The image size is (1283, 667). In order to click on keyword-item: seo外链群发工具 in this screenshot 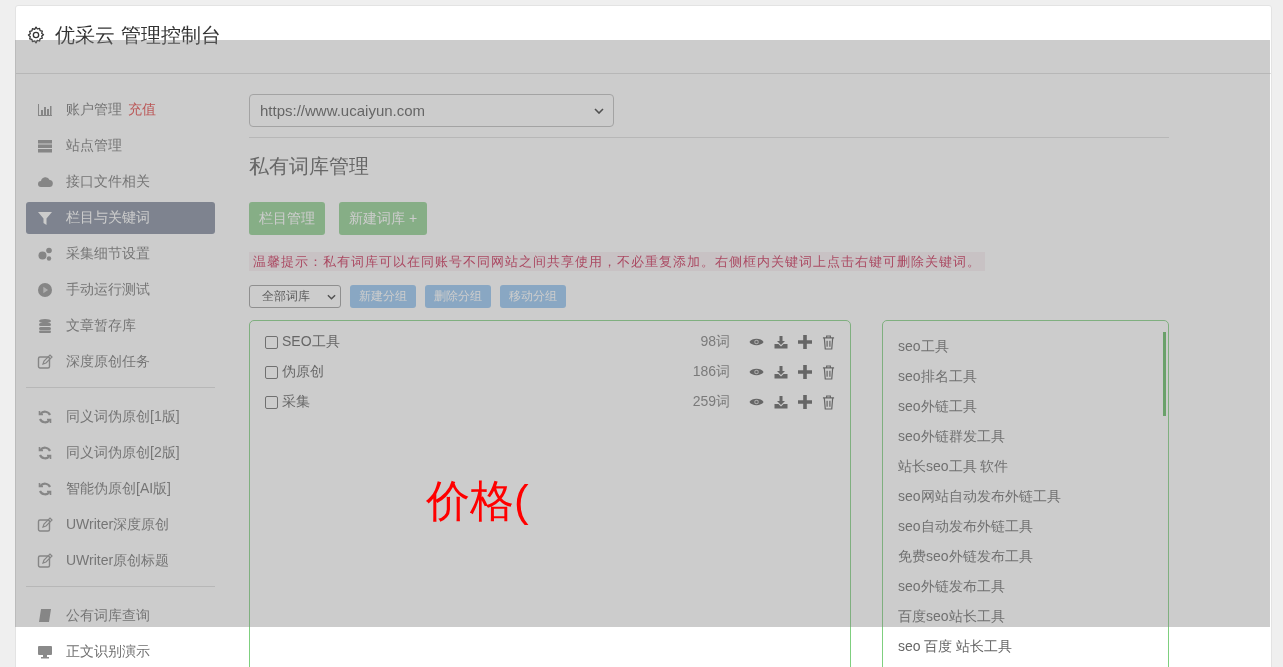, I will do `click(1025, 436)`.